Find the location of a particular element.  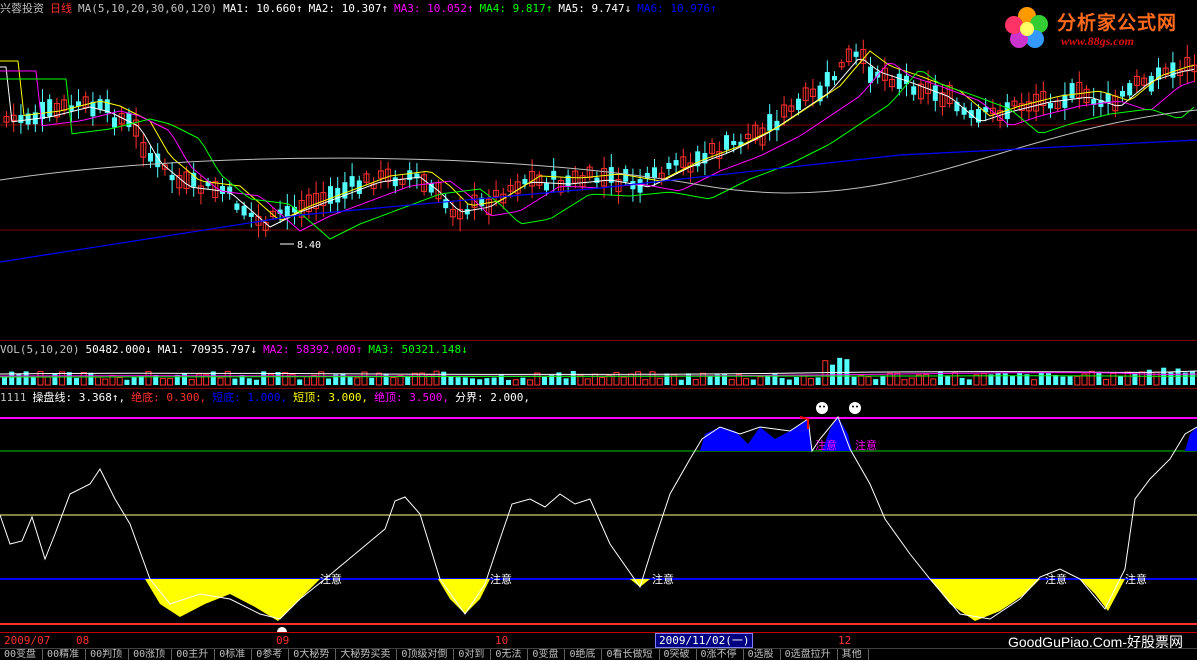

formula-tab: 0看长做短 is located at coordinates (631, 654).